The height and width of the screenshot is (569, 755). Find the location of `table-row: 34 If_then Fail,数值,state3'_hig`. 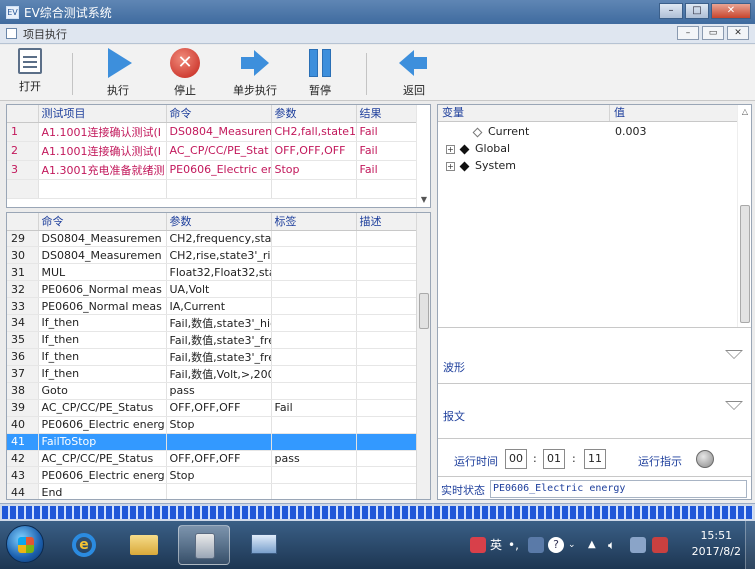

table-row: 34 If_then Fail,数值,state3'_hig is located at coordinates (213, 323).